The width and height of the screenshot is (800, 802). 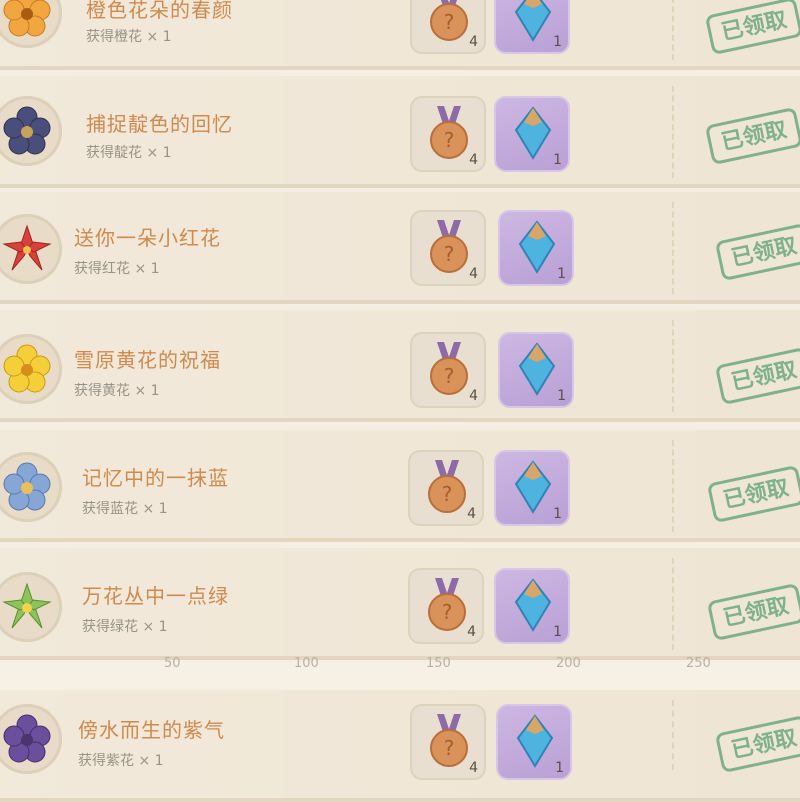 What do you see at coordinates (117, 269) in the screenshot?
I see `task-reward-text: 获得红花 × 1` at bounding box center [117, 269].